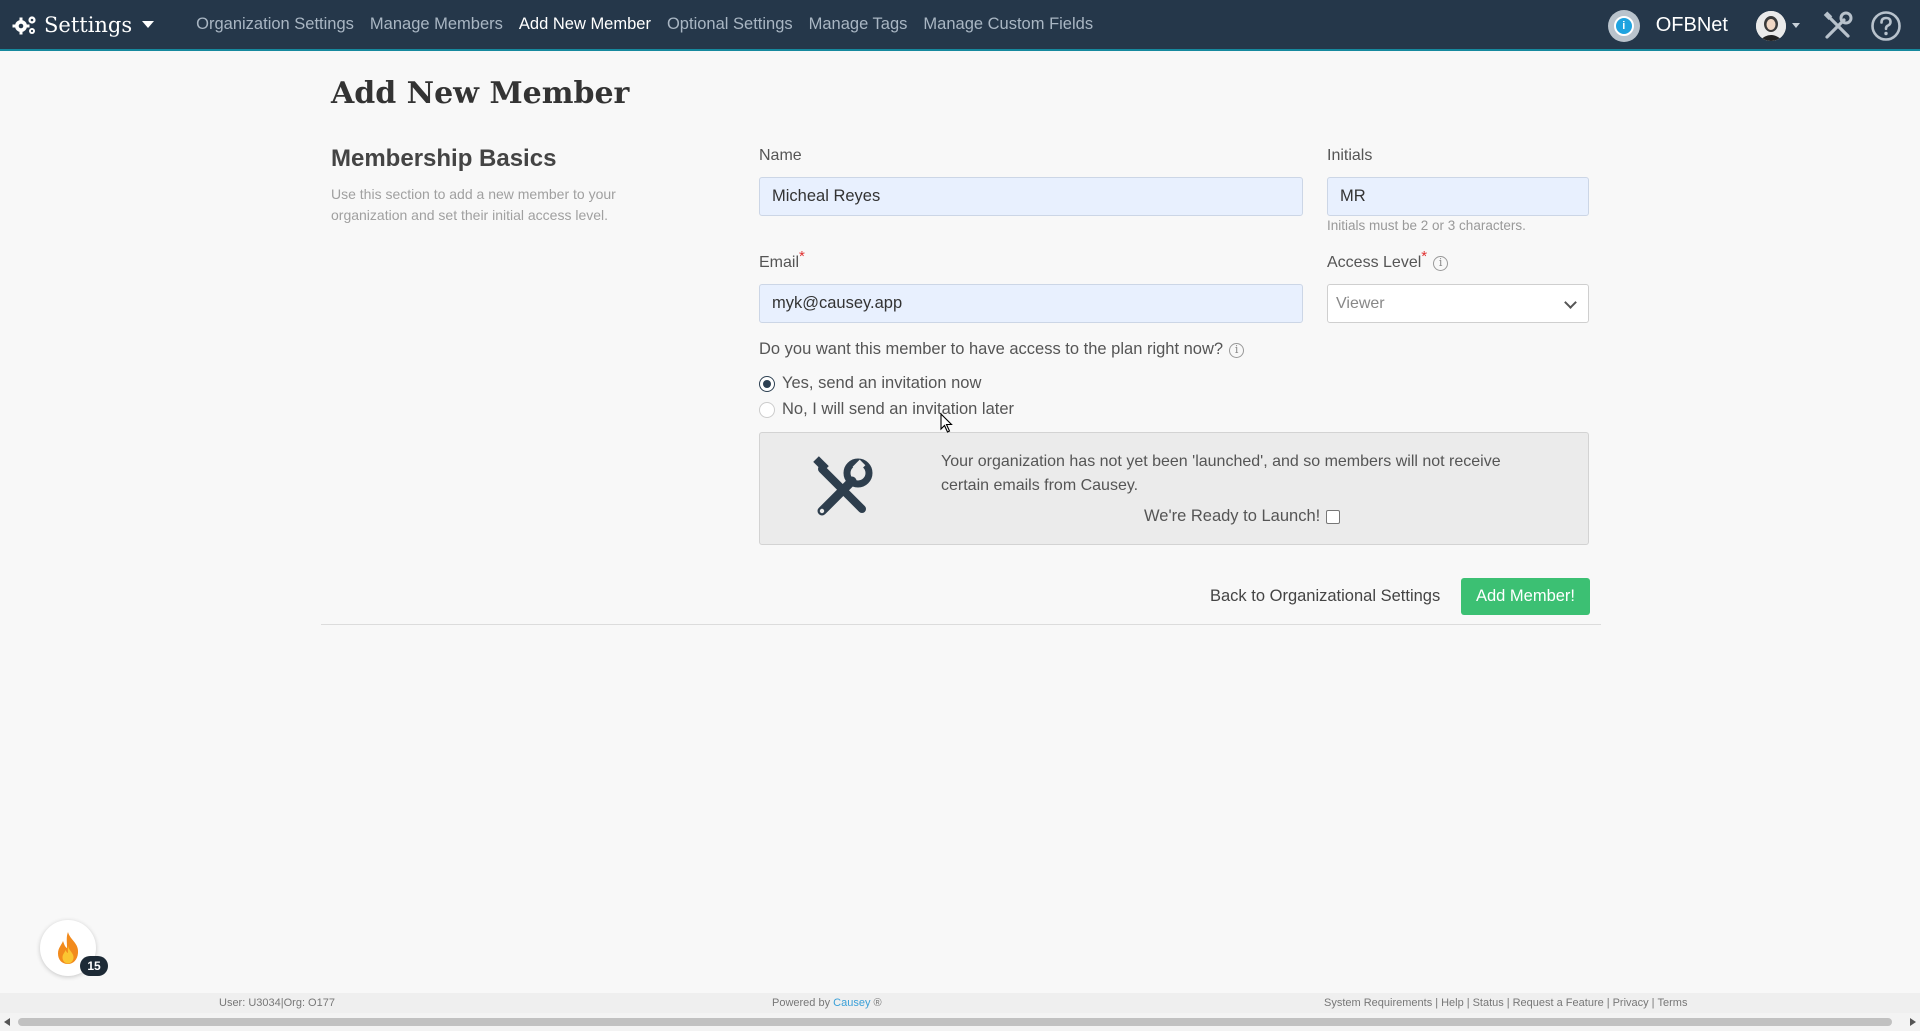 This screenshot has width=1920, height=1031. What do you see at coordinates (1452, 1003) in the screenshot?
I see `footer-link-help: Help` at bounding box center [1452, 1003].